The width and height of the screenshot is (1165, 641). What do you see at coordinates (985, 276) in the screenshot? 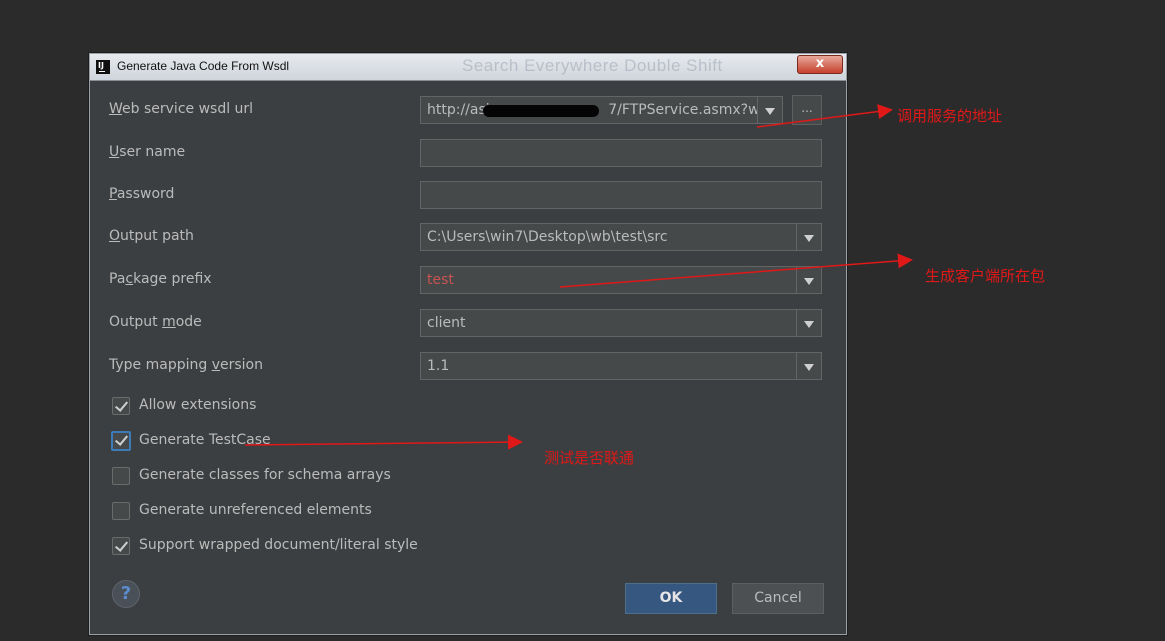
I see `package-annotation: 生成客户端所在包` at bounding box center [985, 276].